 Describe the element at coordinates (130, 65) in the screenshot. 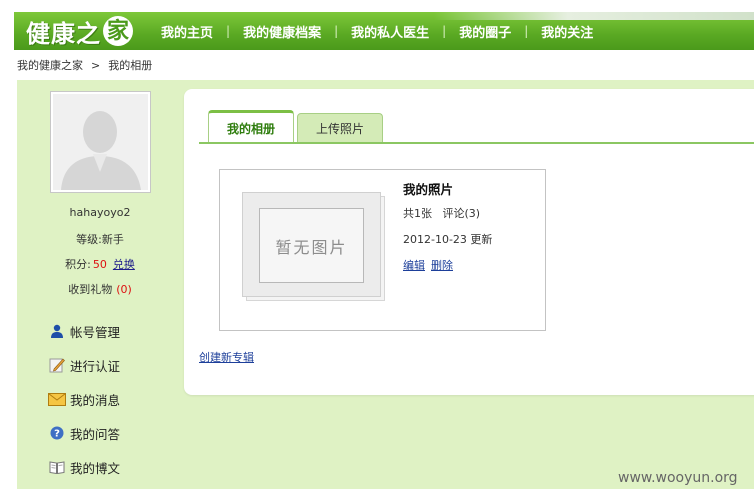

I see `breadcrumb-current: 我的相册` at that location.